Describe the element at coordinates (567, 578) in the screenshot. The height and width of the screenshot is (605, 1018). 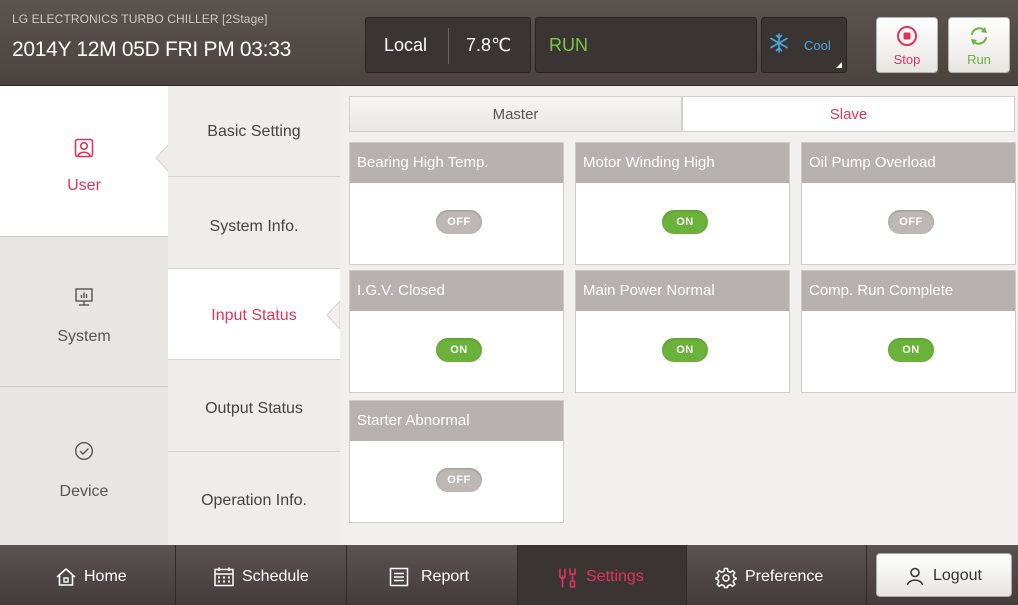
I see `tools-icon` at that location.